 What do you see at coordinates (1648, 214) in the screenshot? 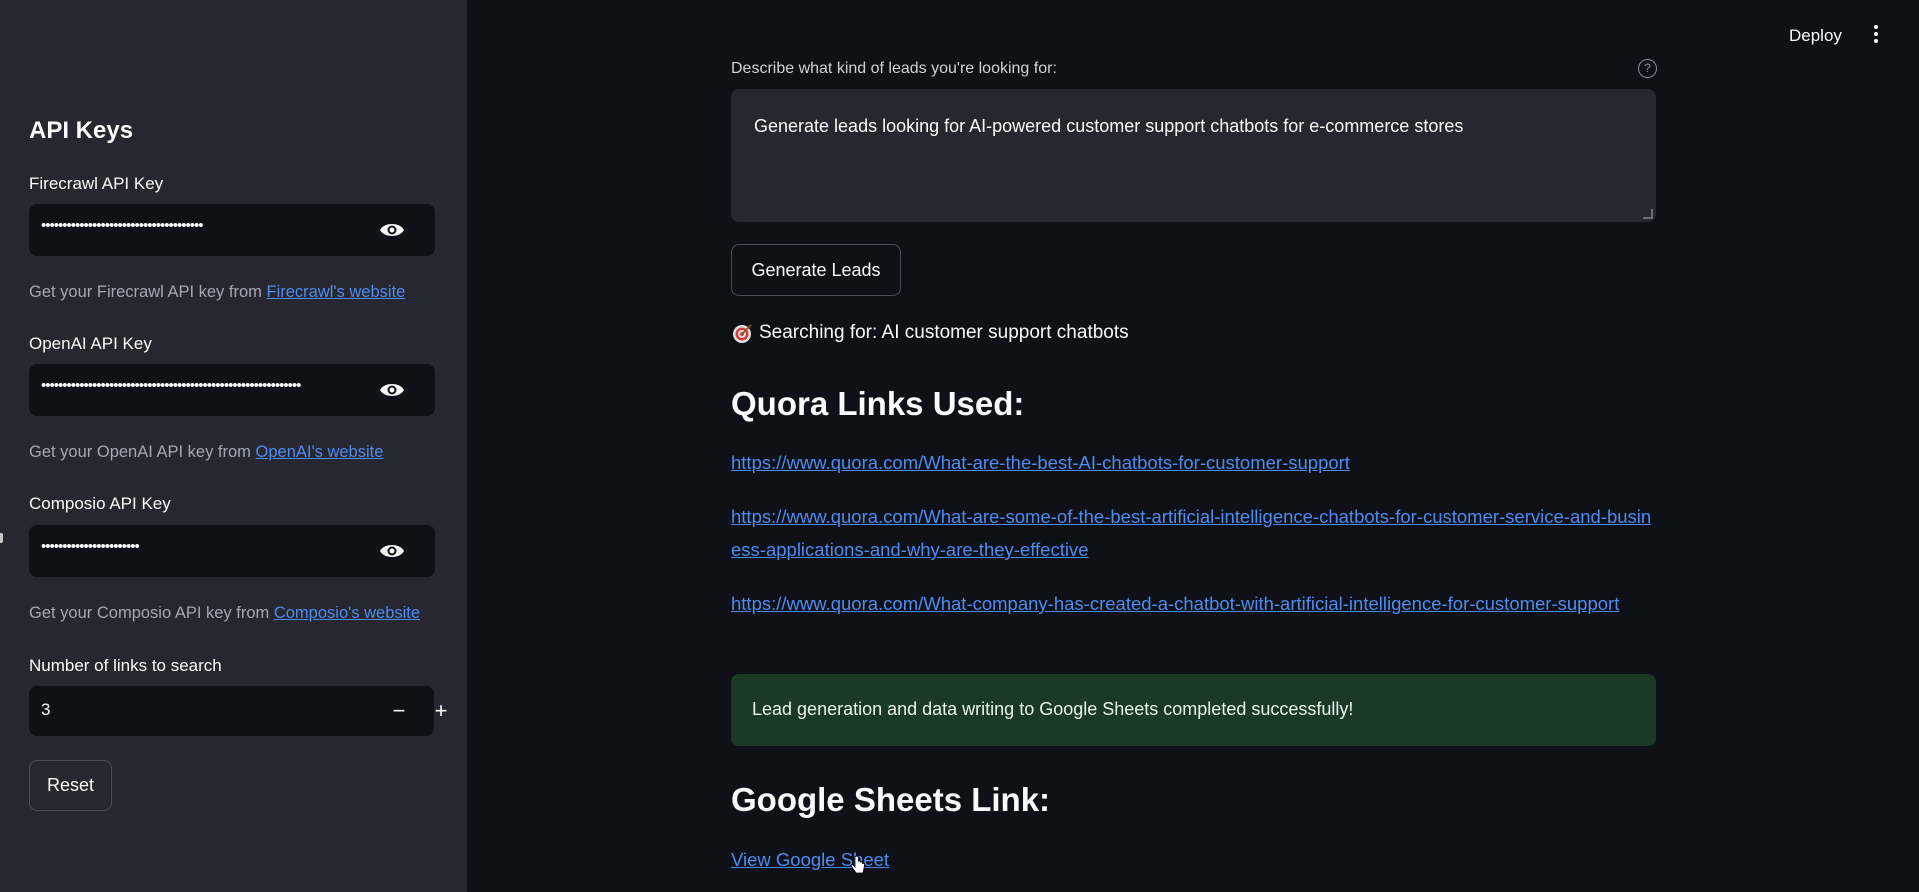
I see `resize-grip-icon` at bounding box center [1648, 214].